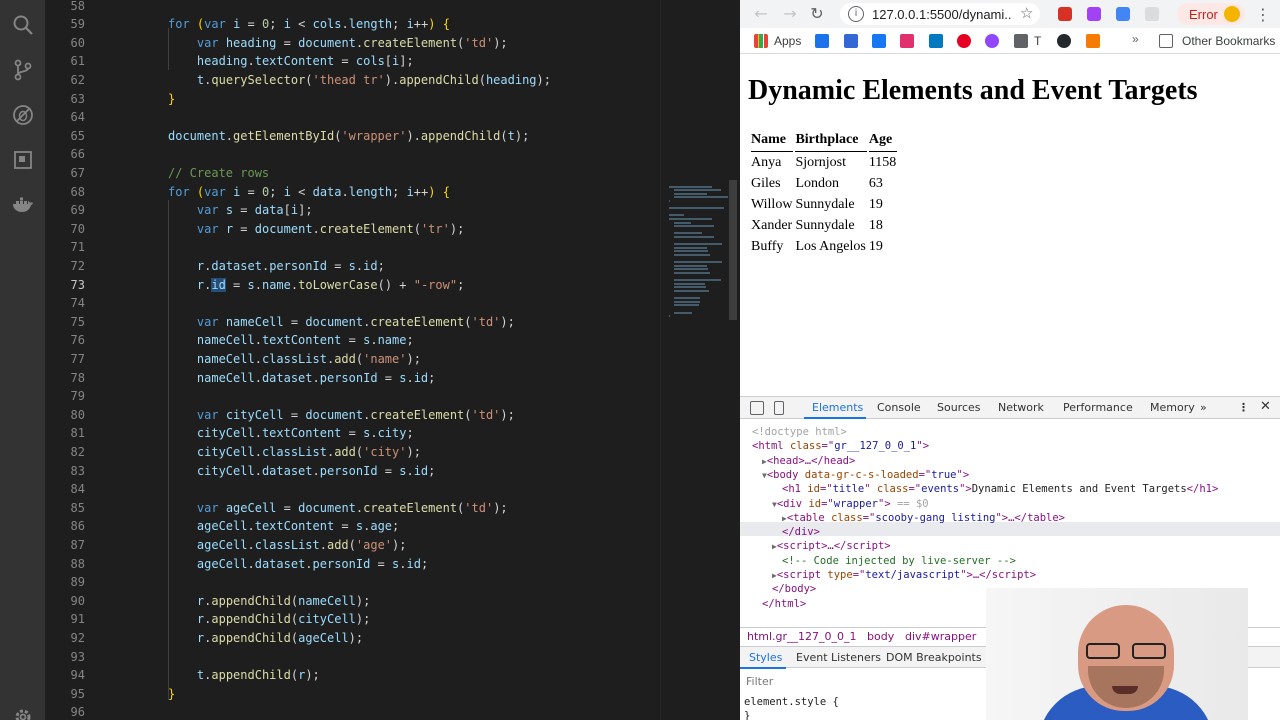 This screenshot has width=1280, height=720. Describe the element at coordinates (352, 452) in the screenshot. I see `code-line: 82 cityCell.classList.add('city');` at that location.